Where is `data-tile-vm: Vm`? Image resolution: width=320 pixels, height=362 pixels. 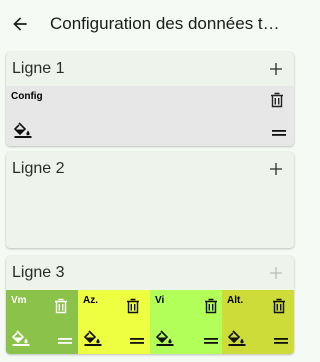
data-tile-vm: Vm is located at coordinates (42, 322).